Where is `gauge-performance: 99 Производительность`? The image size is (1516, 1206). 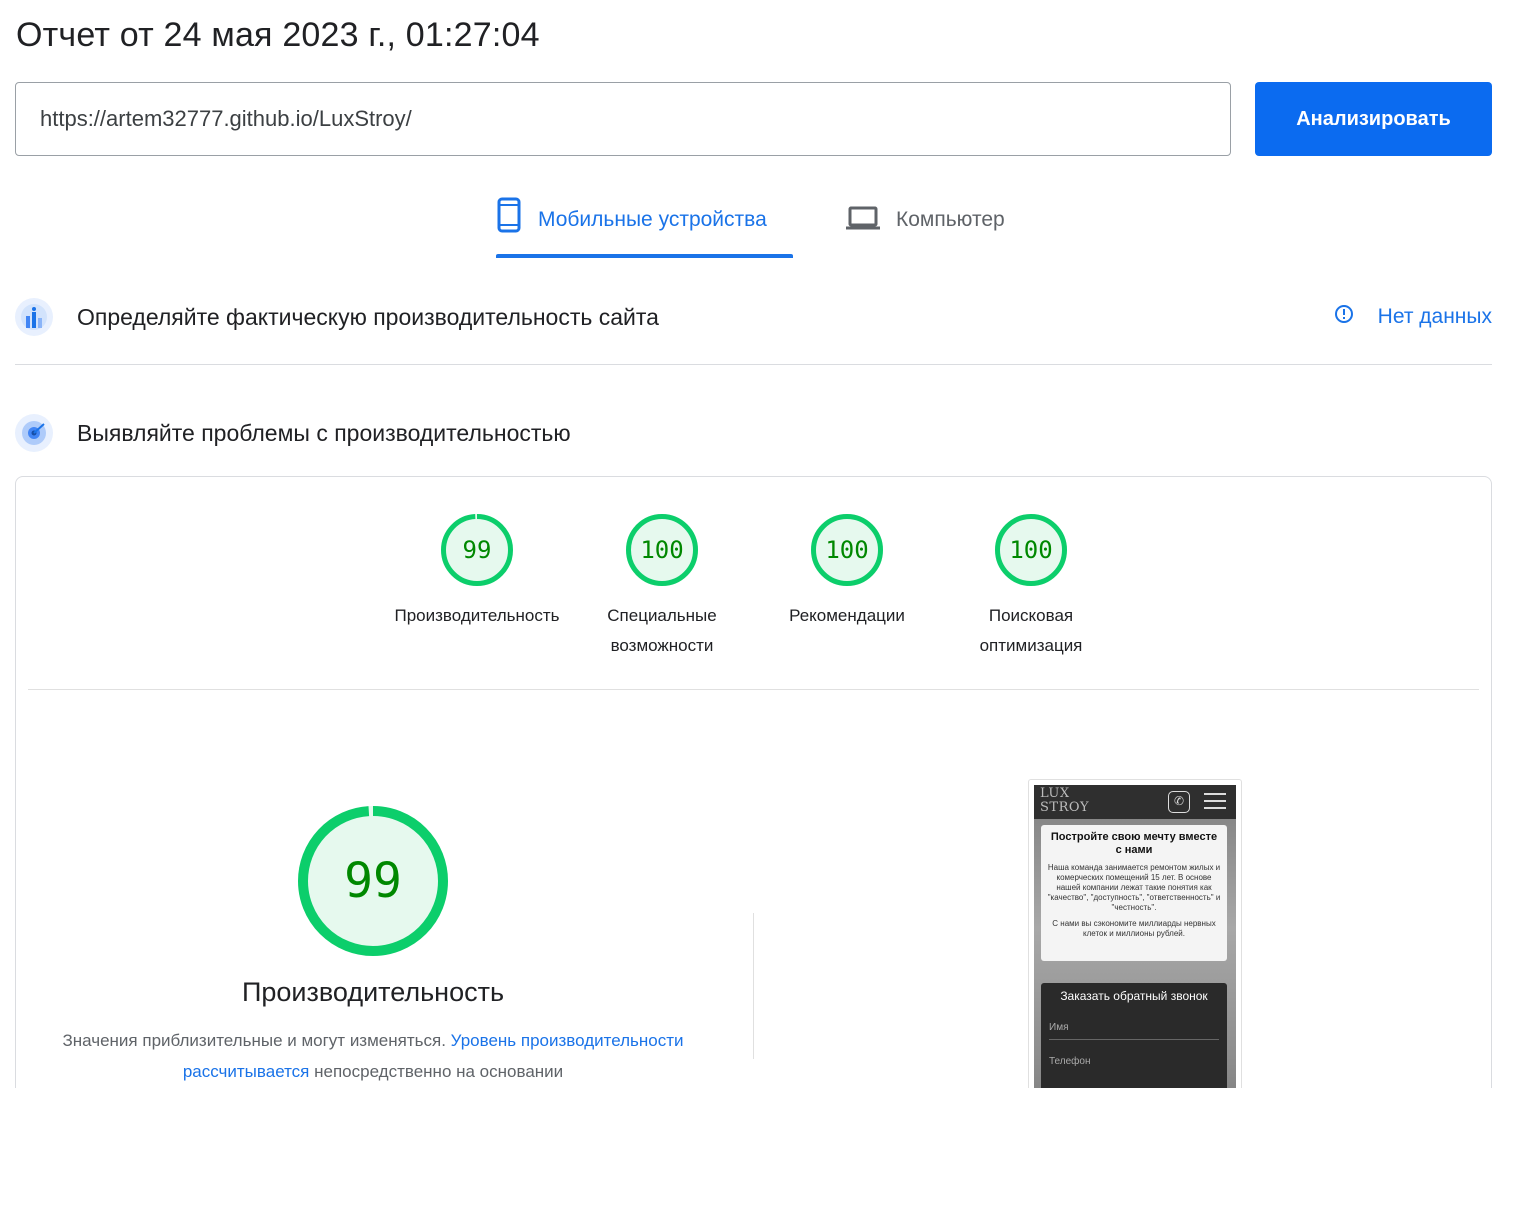
gauge-performance: 99 Производительность is located at coordinates (477, 572).